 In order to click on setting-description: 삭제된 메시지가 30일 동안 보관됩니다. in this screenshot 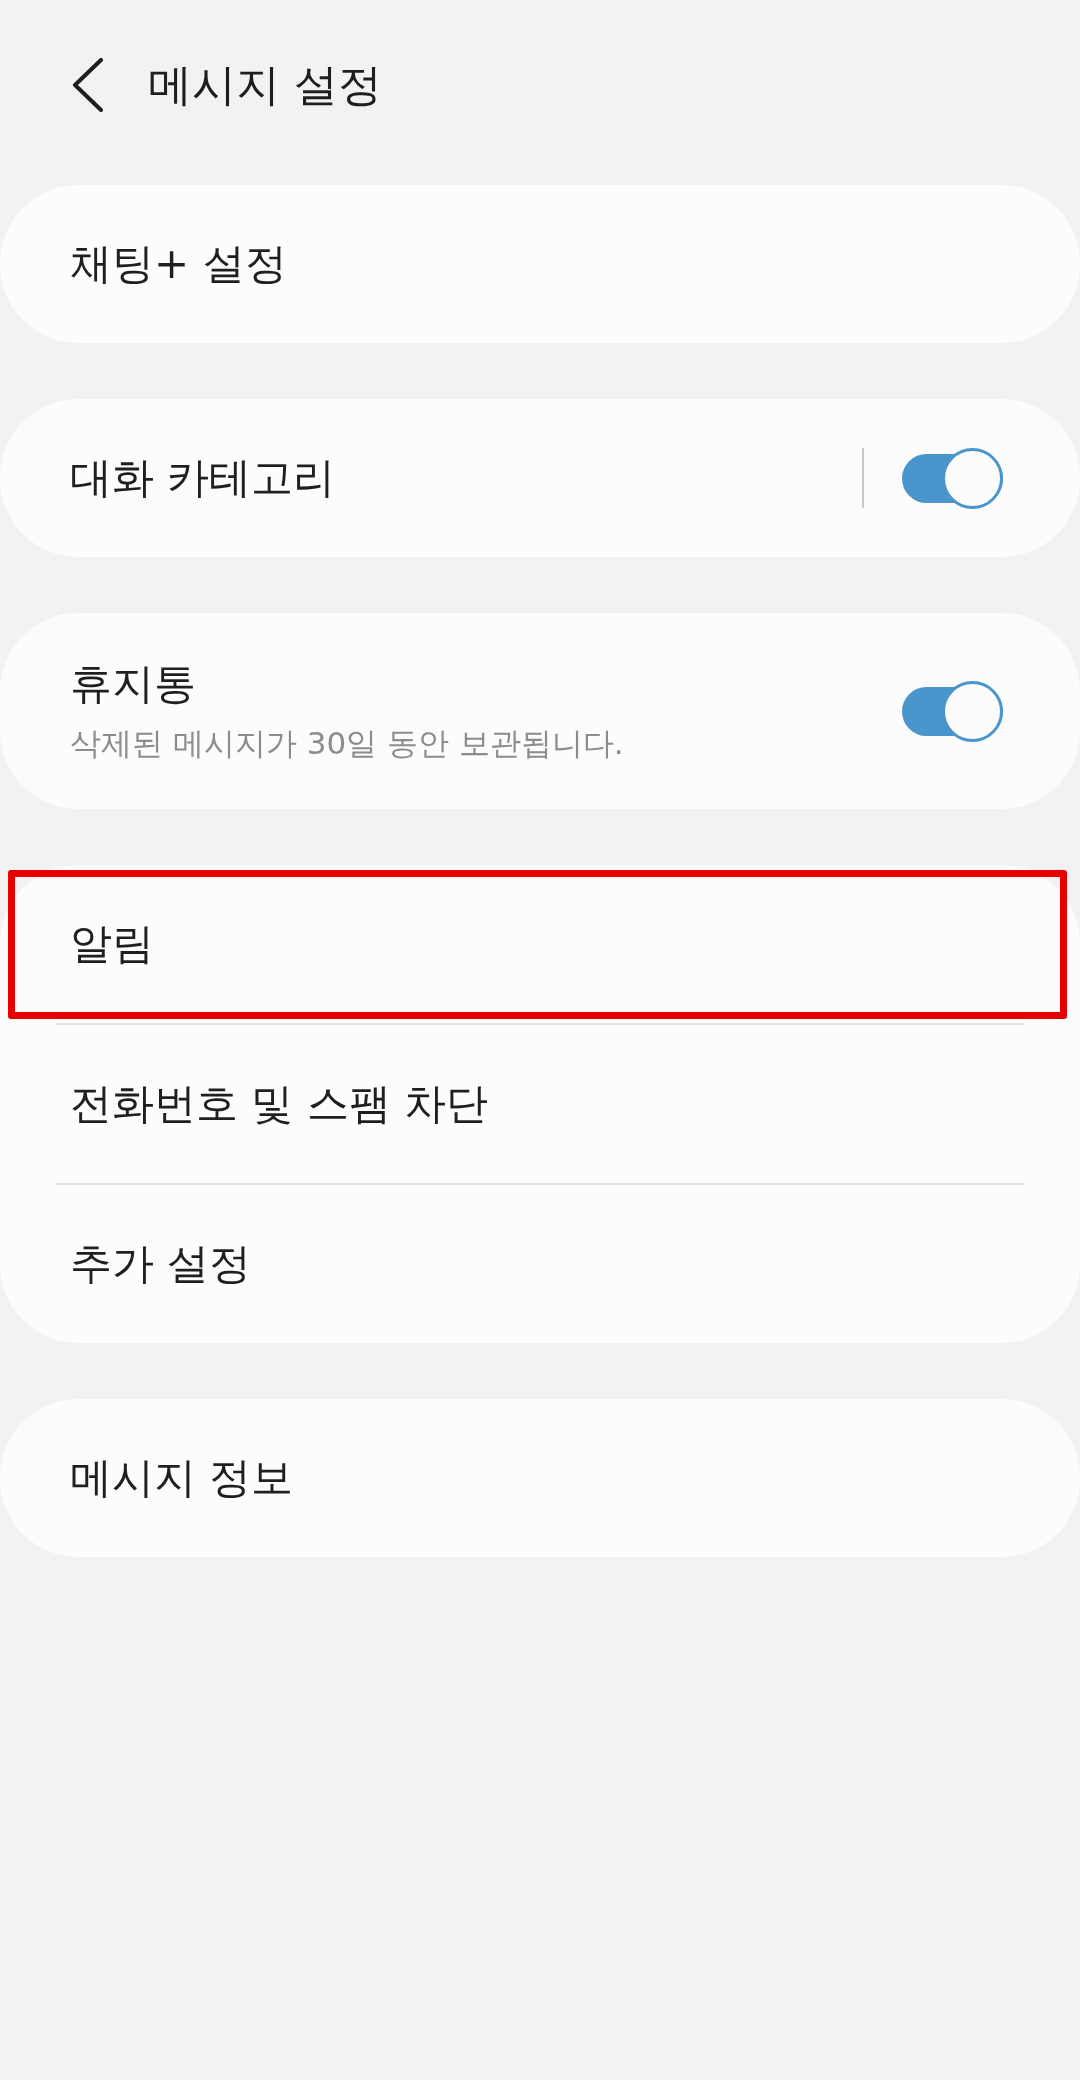, I will do `click(347, 743)`.